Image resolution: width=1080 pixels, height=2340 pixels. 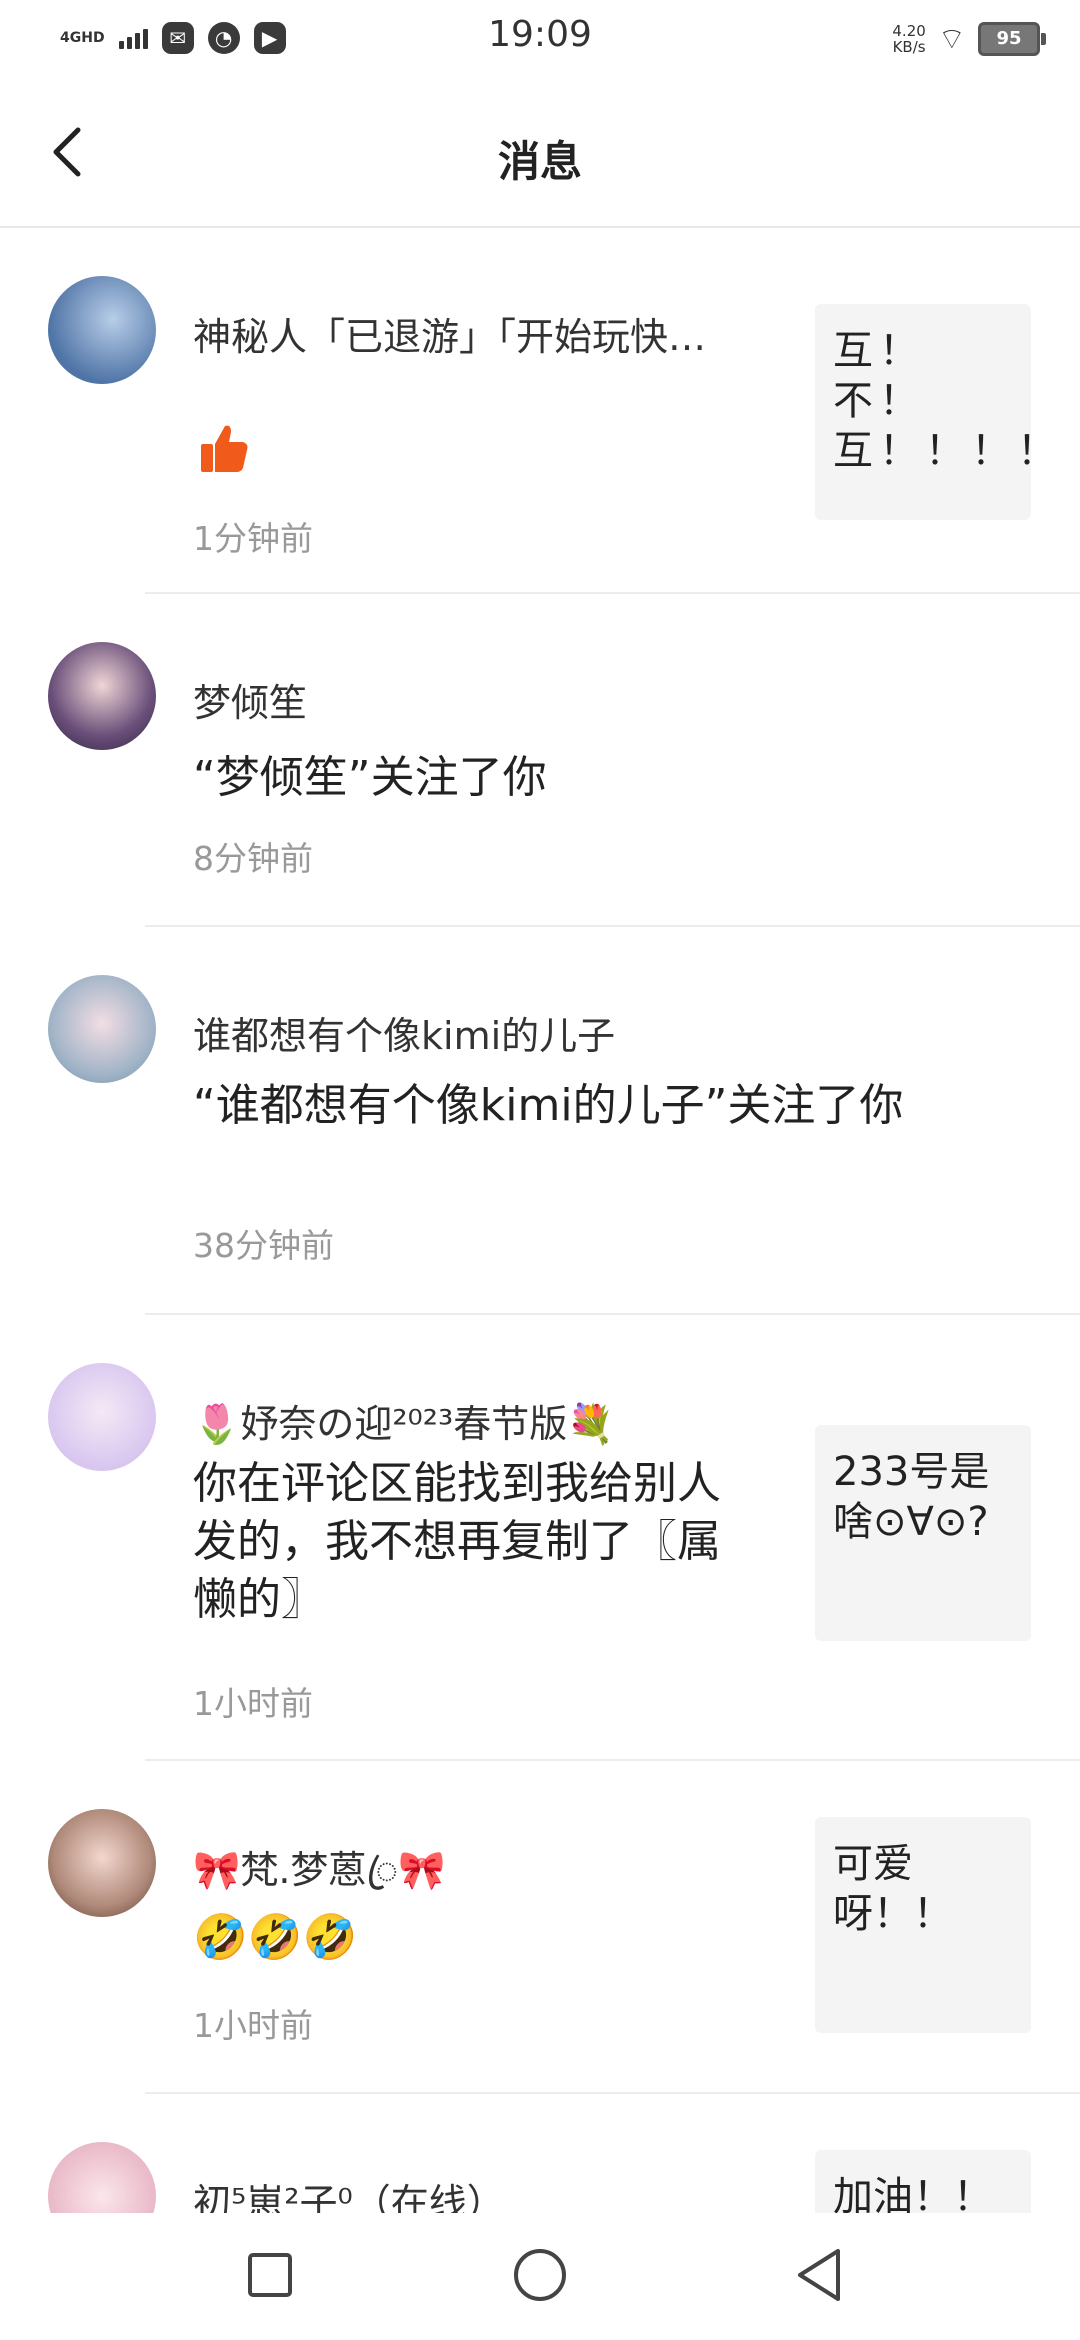 I want to click on battery-icon: 95, so click(x=1012, y=39).